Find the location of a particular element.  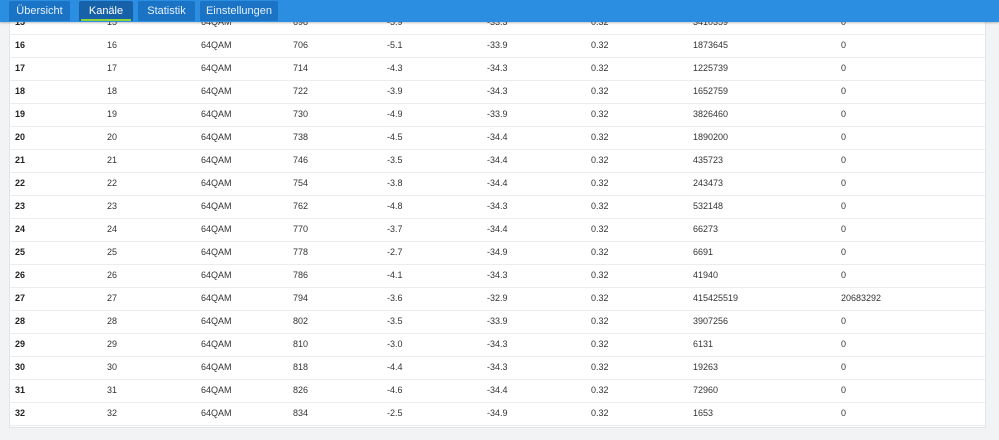

corrected-errors-cell: 66273 is located at coordinates (706, 229).